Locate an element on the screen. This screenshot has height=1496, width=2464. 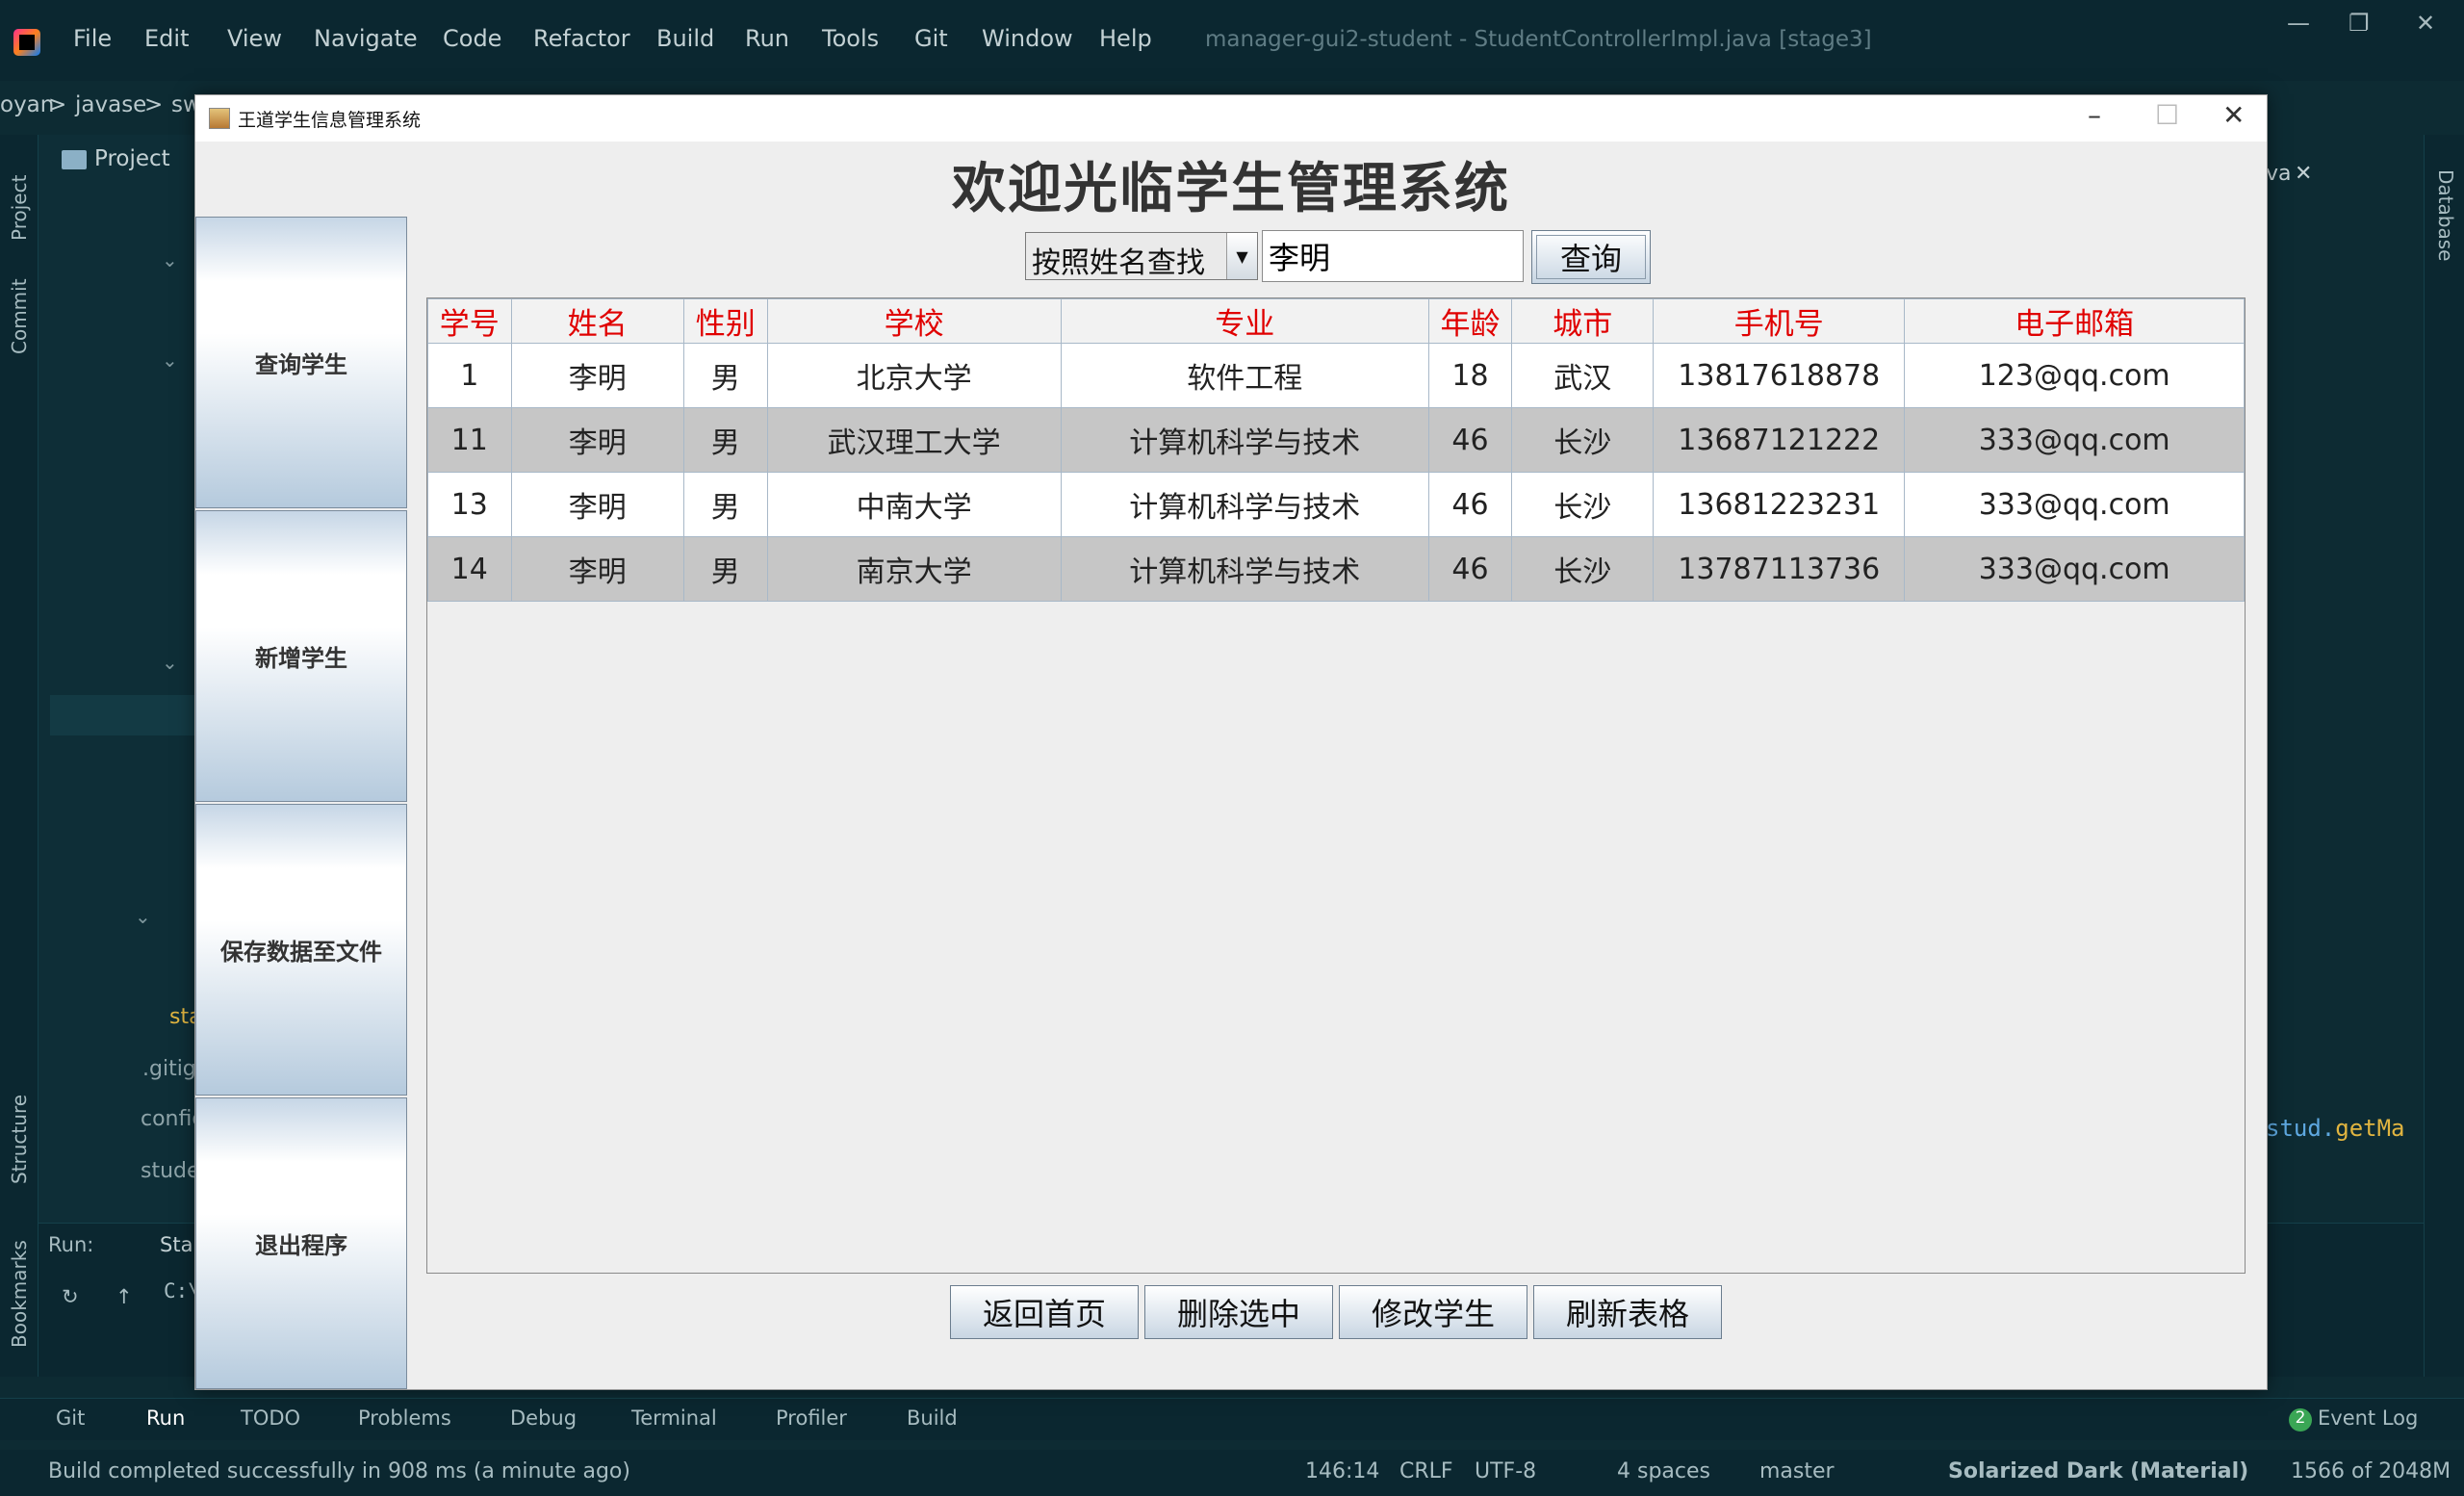
menu-git: Git is located at coordinates (931, 38).